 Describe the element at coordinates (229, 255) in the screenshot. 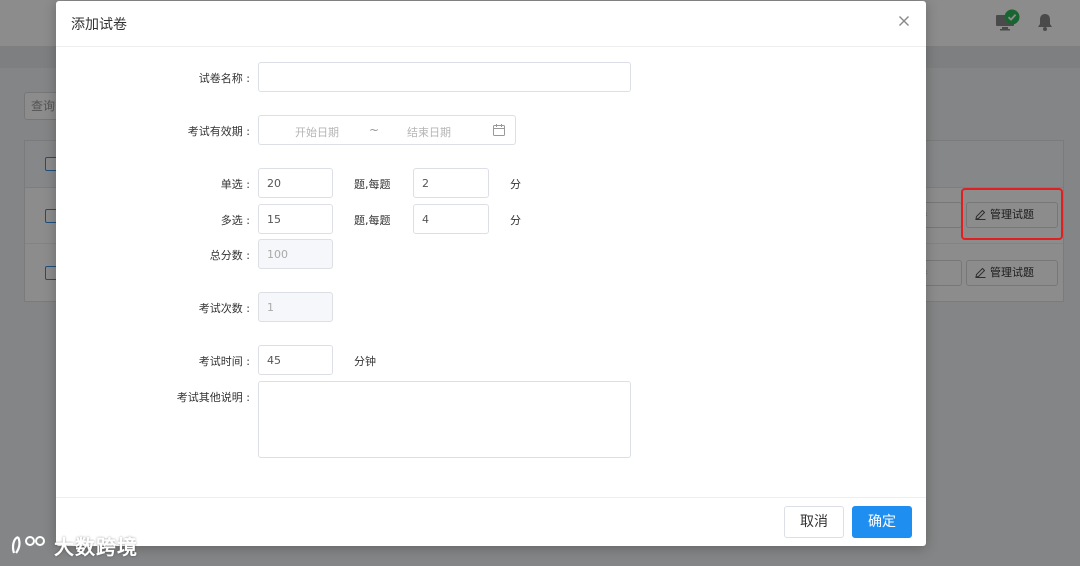

I see `total-score-label: 总分数 :` at that location.